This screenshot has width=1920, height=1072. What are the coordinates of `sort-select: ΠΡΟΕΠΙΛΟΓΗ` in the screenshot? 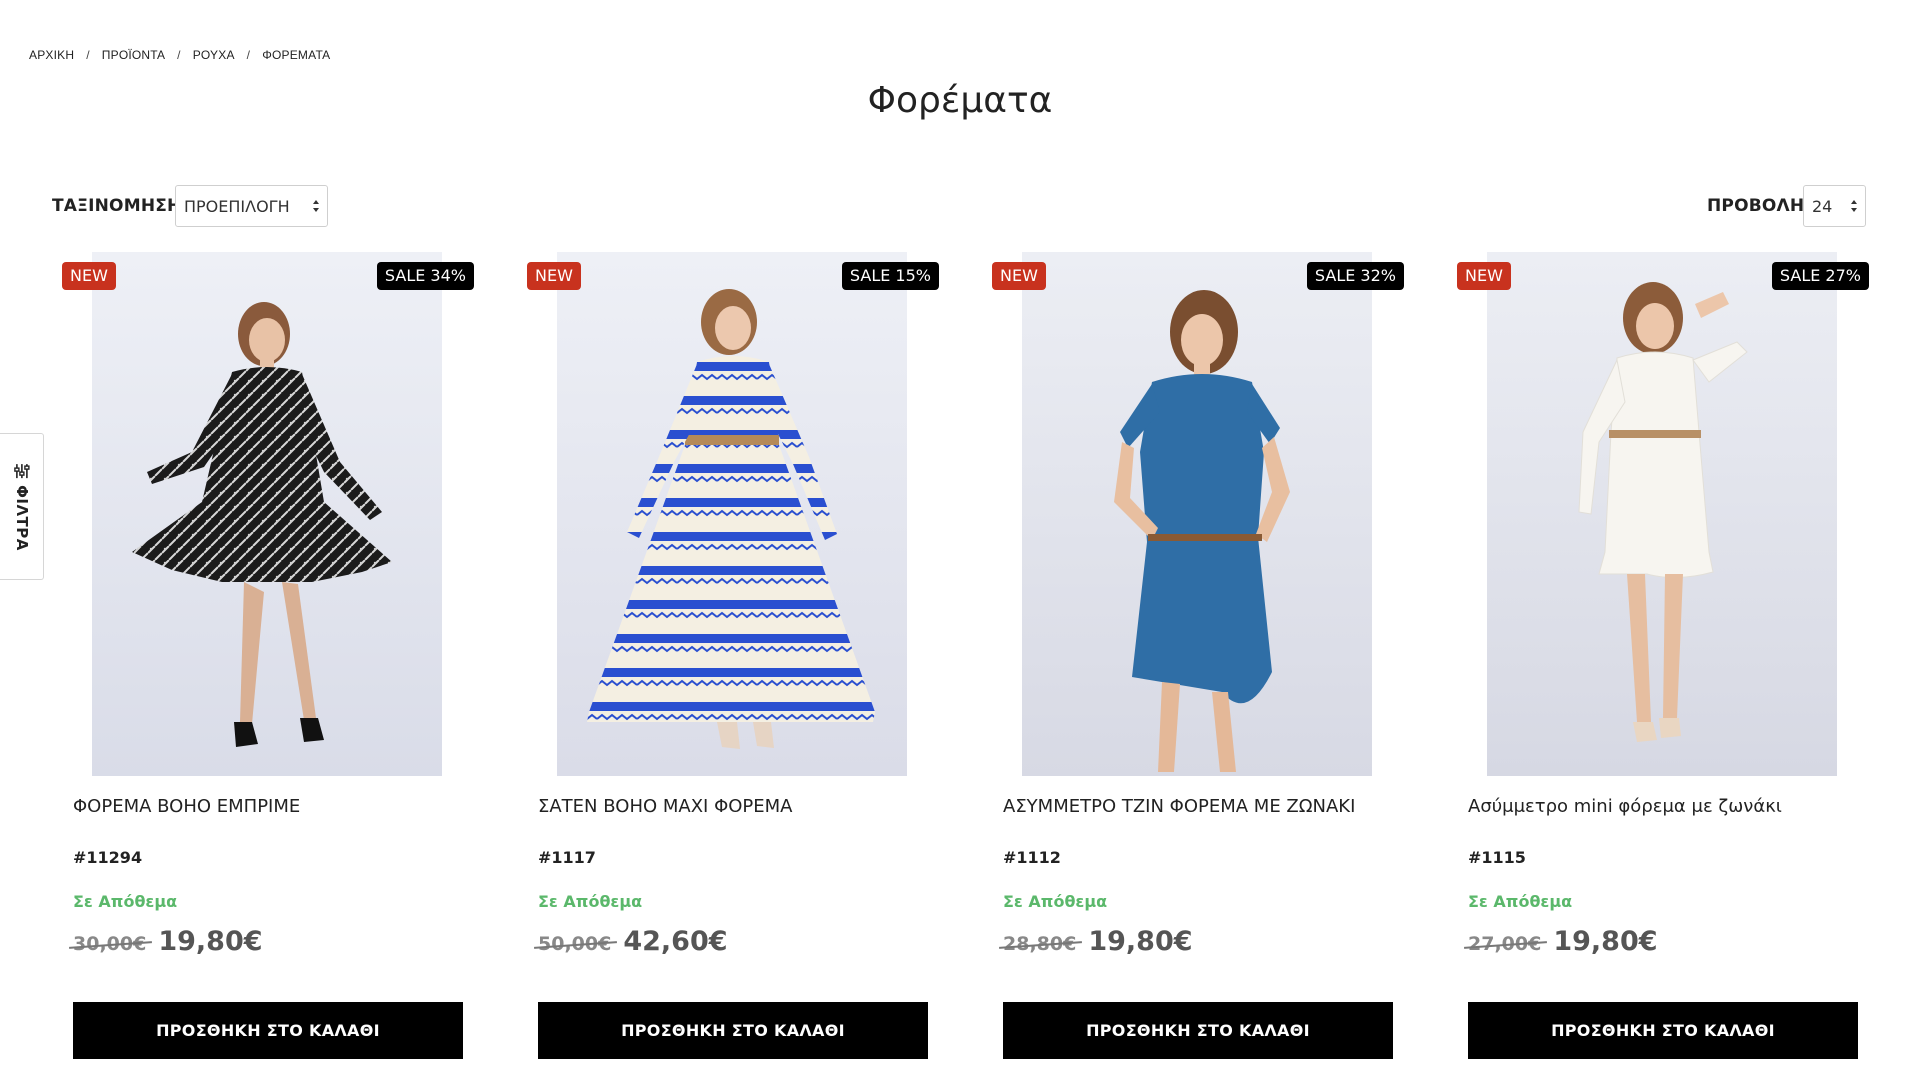 It's located at (251, 206).